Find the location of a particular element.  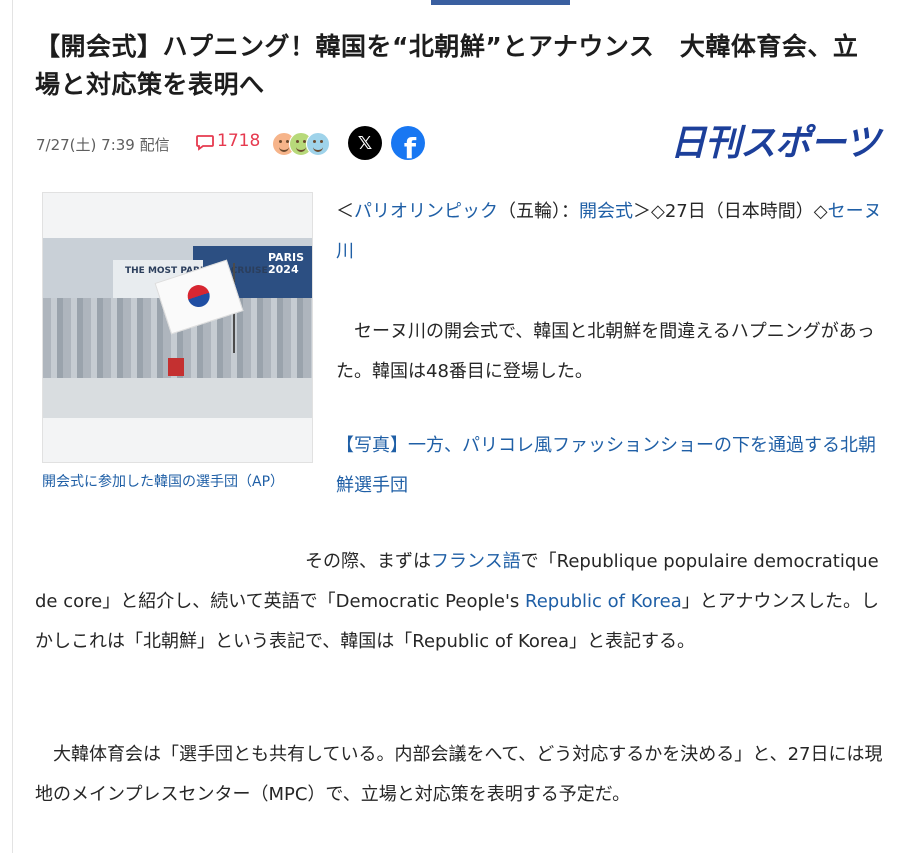

comment-bubble-icon is located at coordinates (205, 143).